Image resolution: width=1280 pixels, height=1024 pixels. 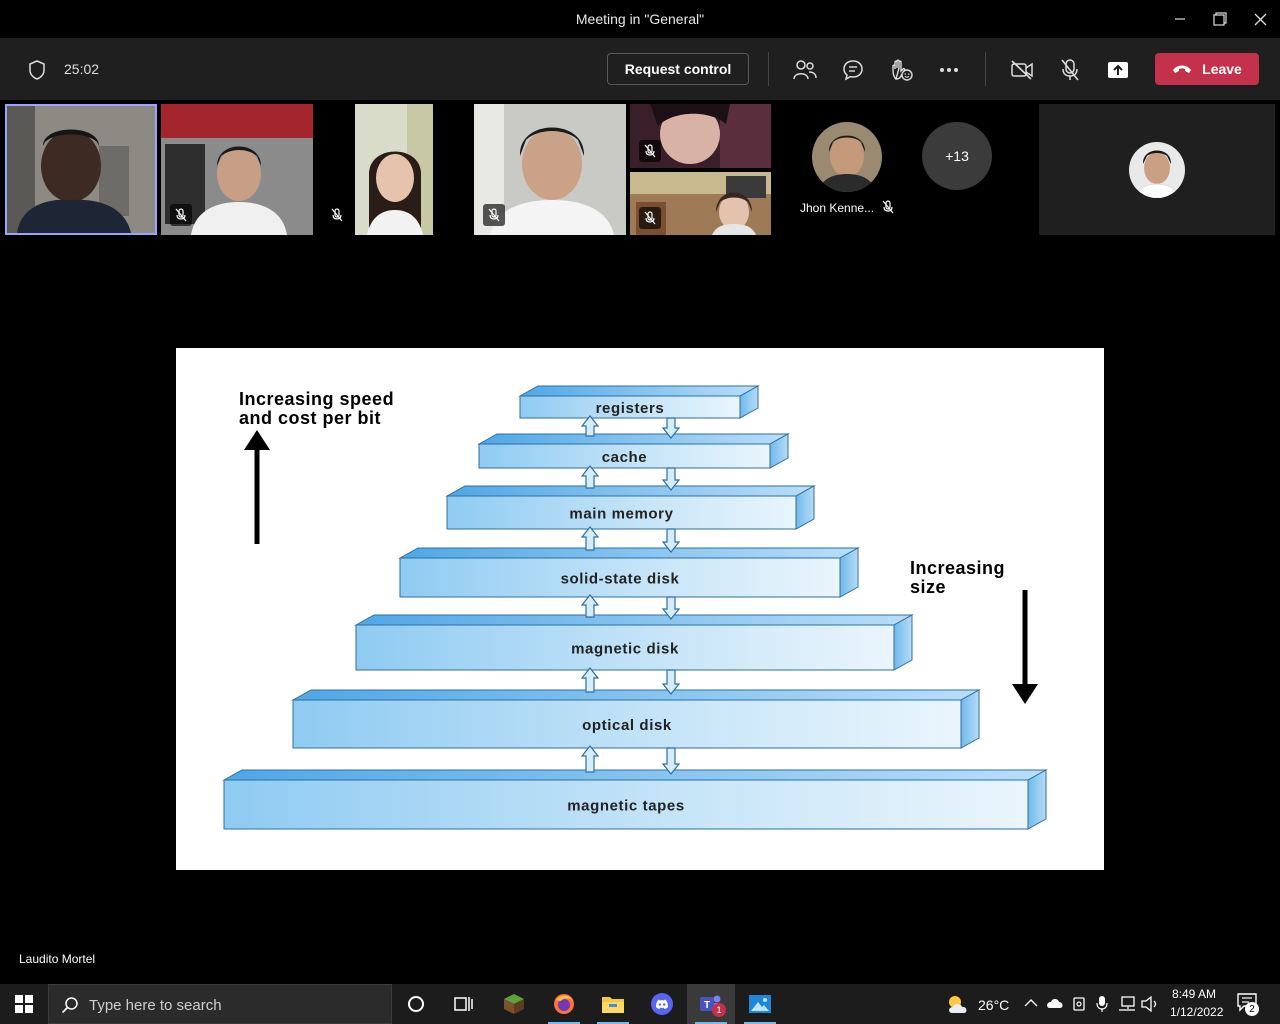 What do you see at coordinates (625, 649) in the screenshot?
I see `hierarchy-level-label: magnetic disk` at bounding box center [625, 649].